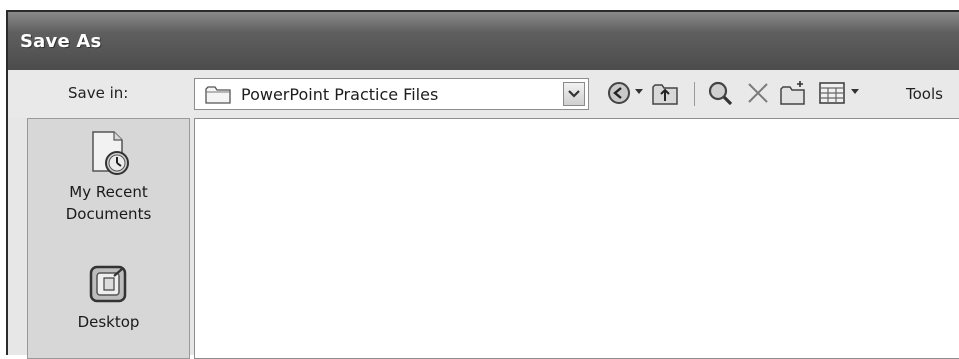  Describe the element at coordinates (694, 94) in the screenshot. I see `toolbar-separator` at that location.